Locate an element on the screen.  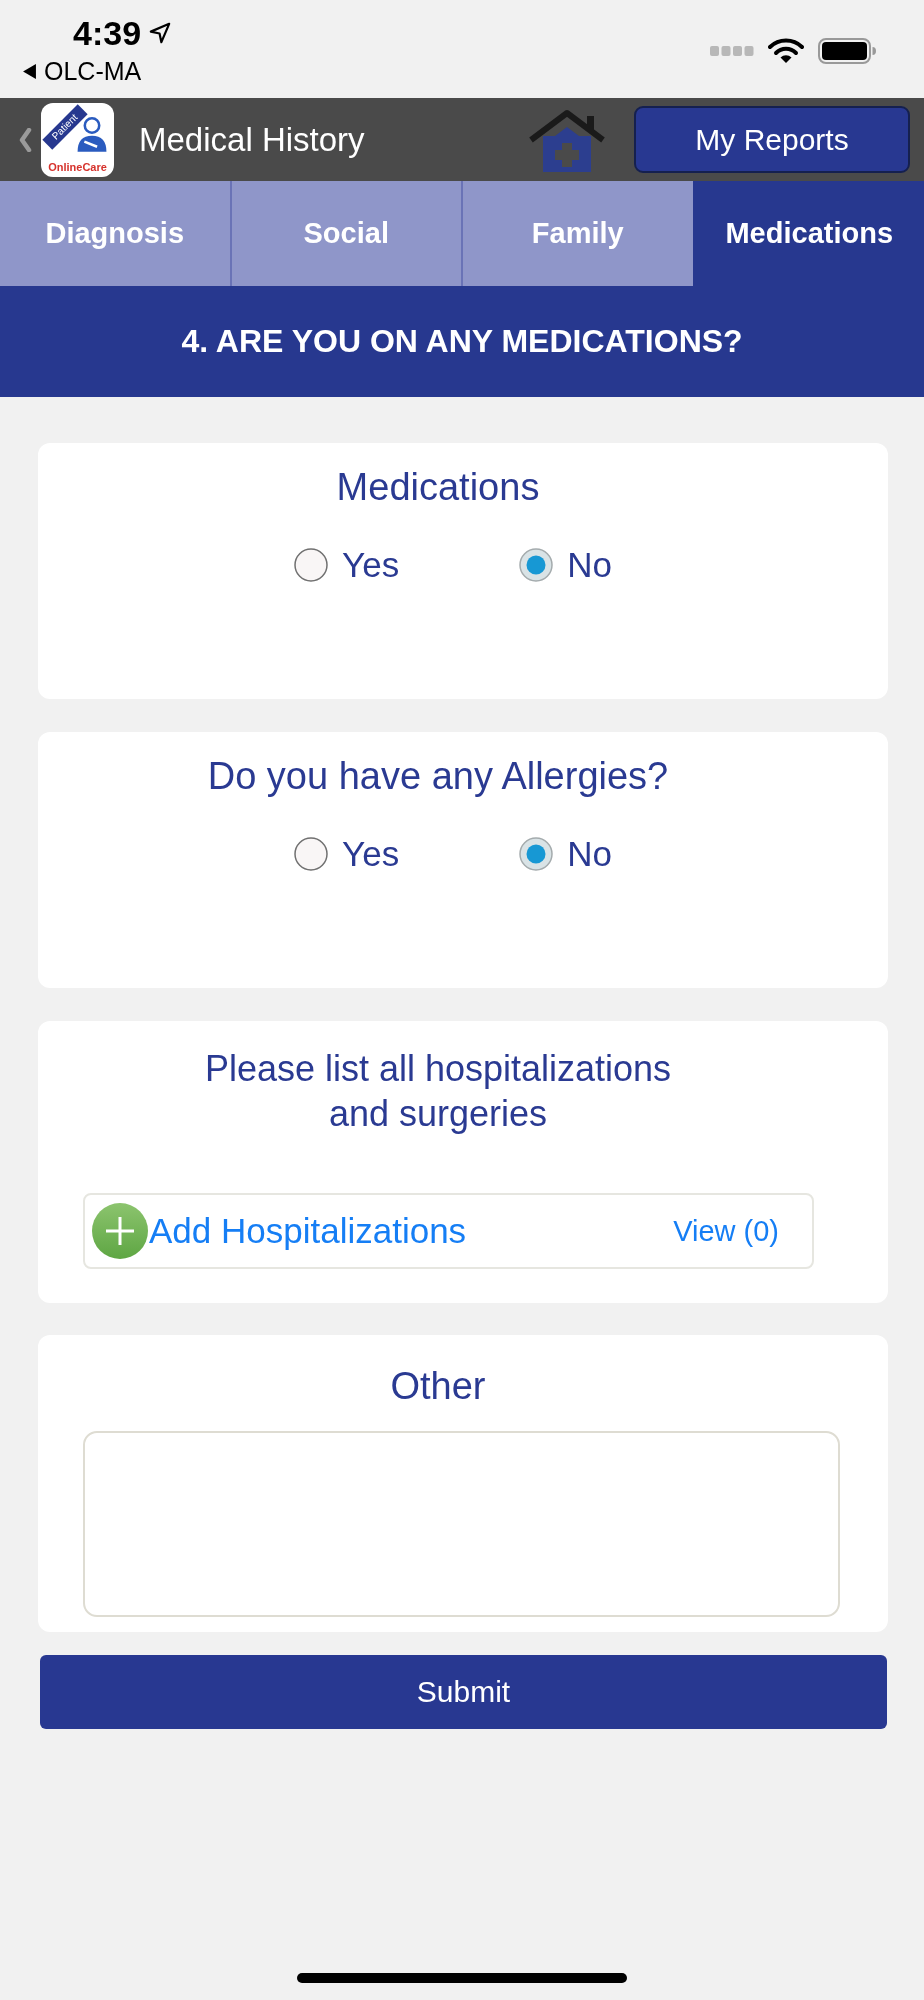
wifi-icon is located at coordinates (786, 51).